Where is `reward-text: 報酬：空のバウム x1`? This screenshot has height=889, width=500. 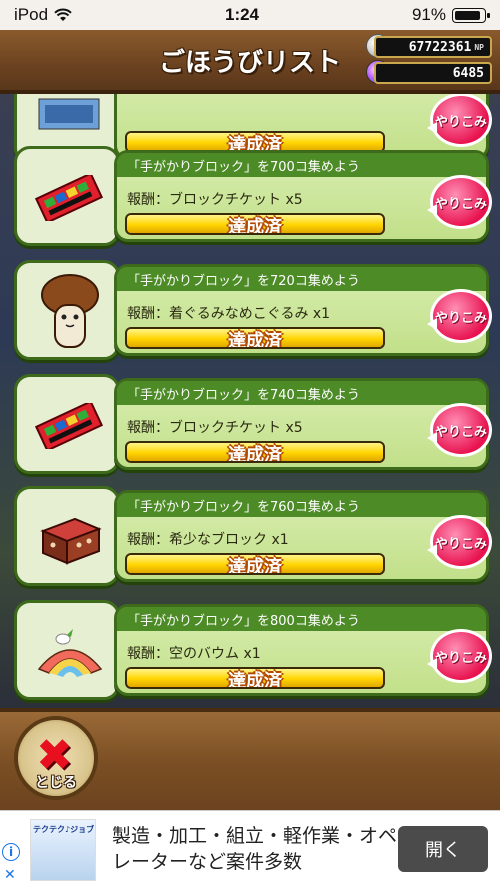
reward-text: 報酬：空のバウム x1 is located at coordinates (194, 654).